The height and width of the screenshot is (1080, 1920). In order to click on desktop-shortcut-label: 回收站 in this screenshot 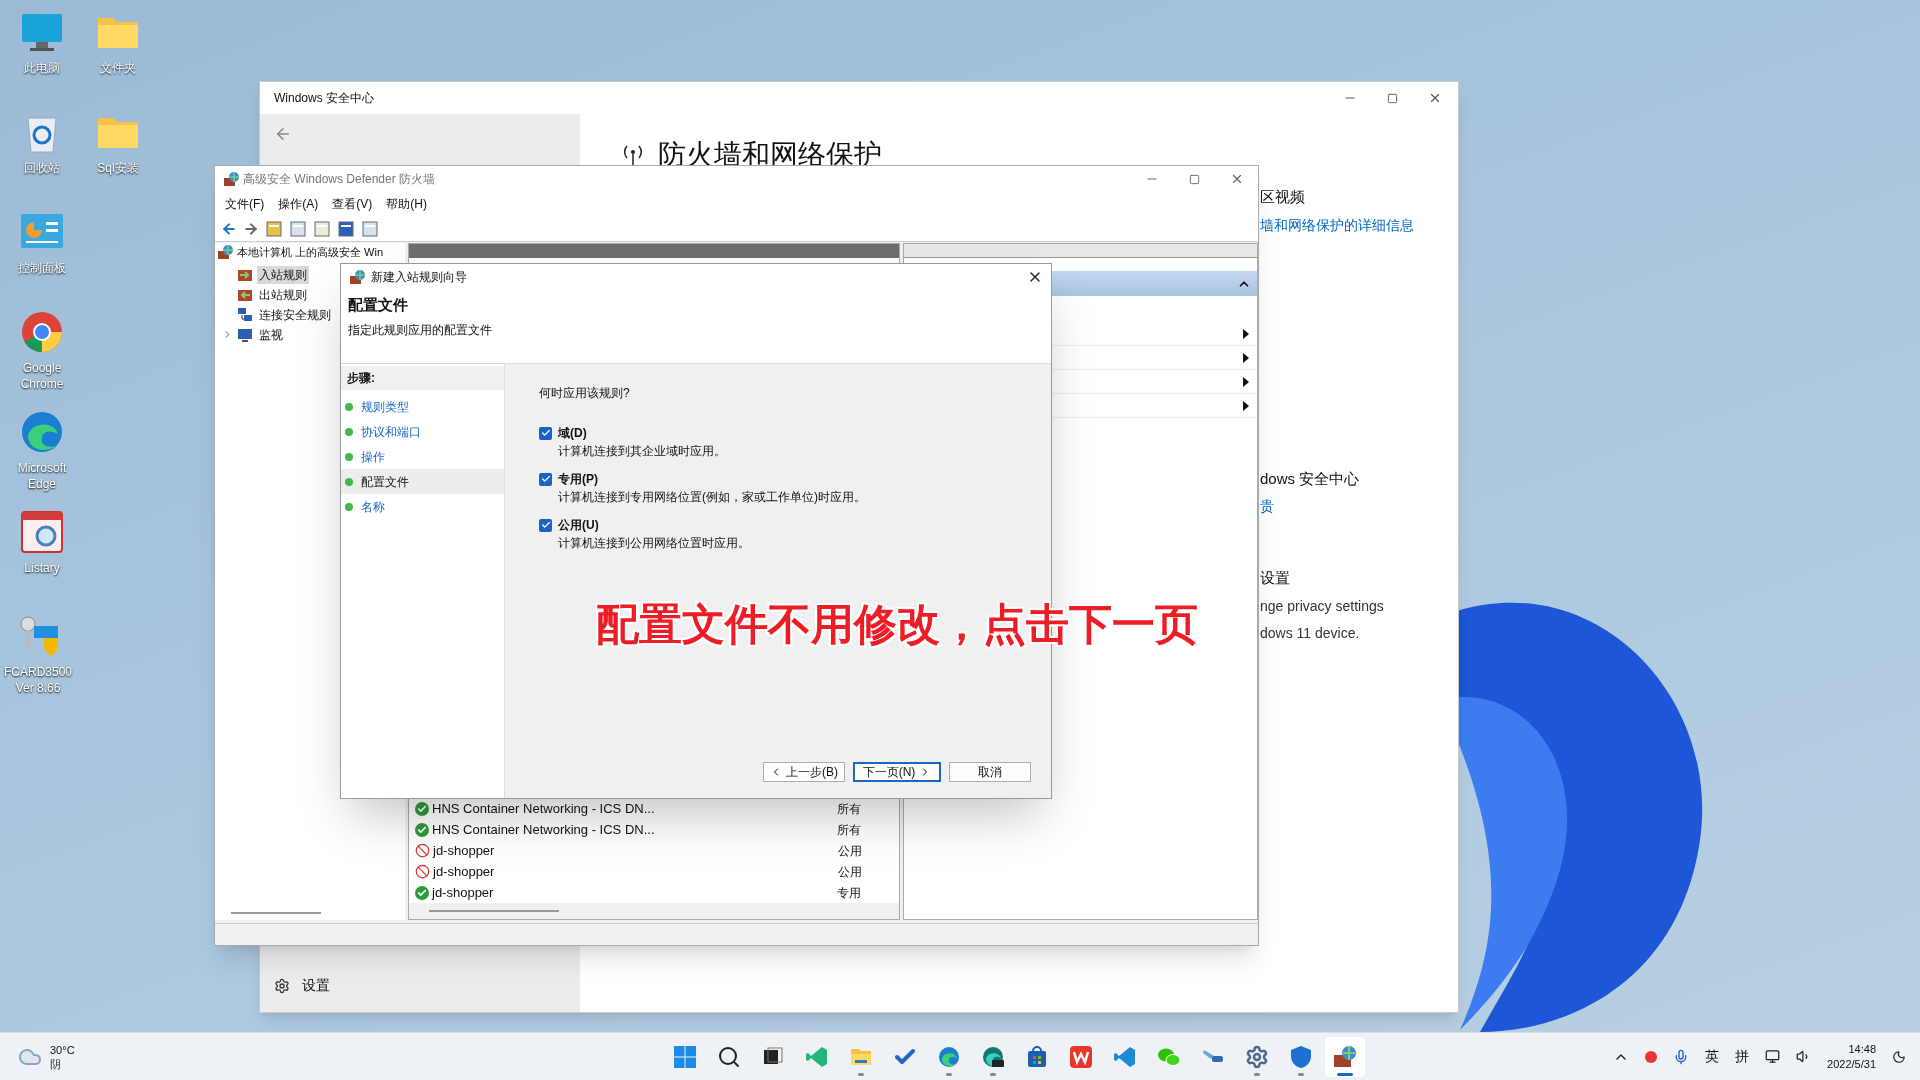, I will do `click(42, 168)`.